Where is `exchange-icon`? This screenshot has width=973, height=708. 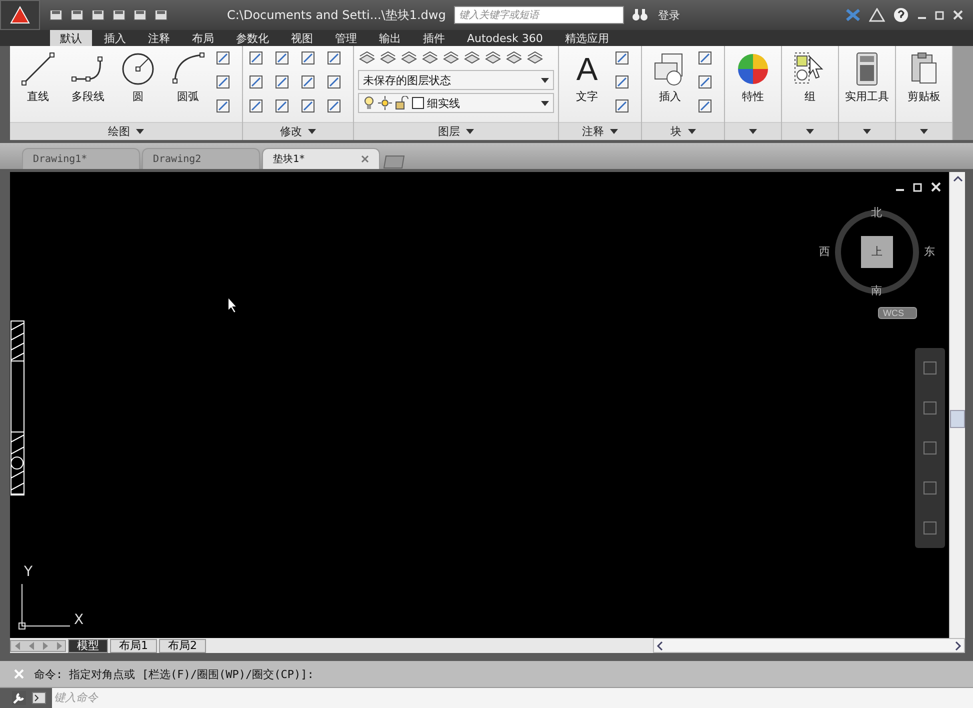 exchange-icon is located at coordinates (853, 15).